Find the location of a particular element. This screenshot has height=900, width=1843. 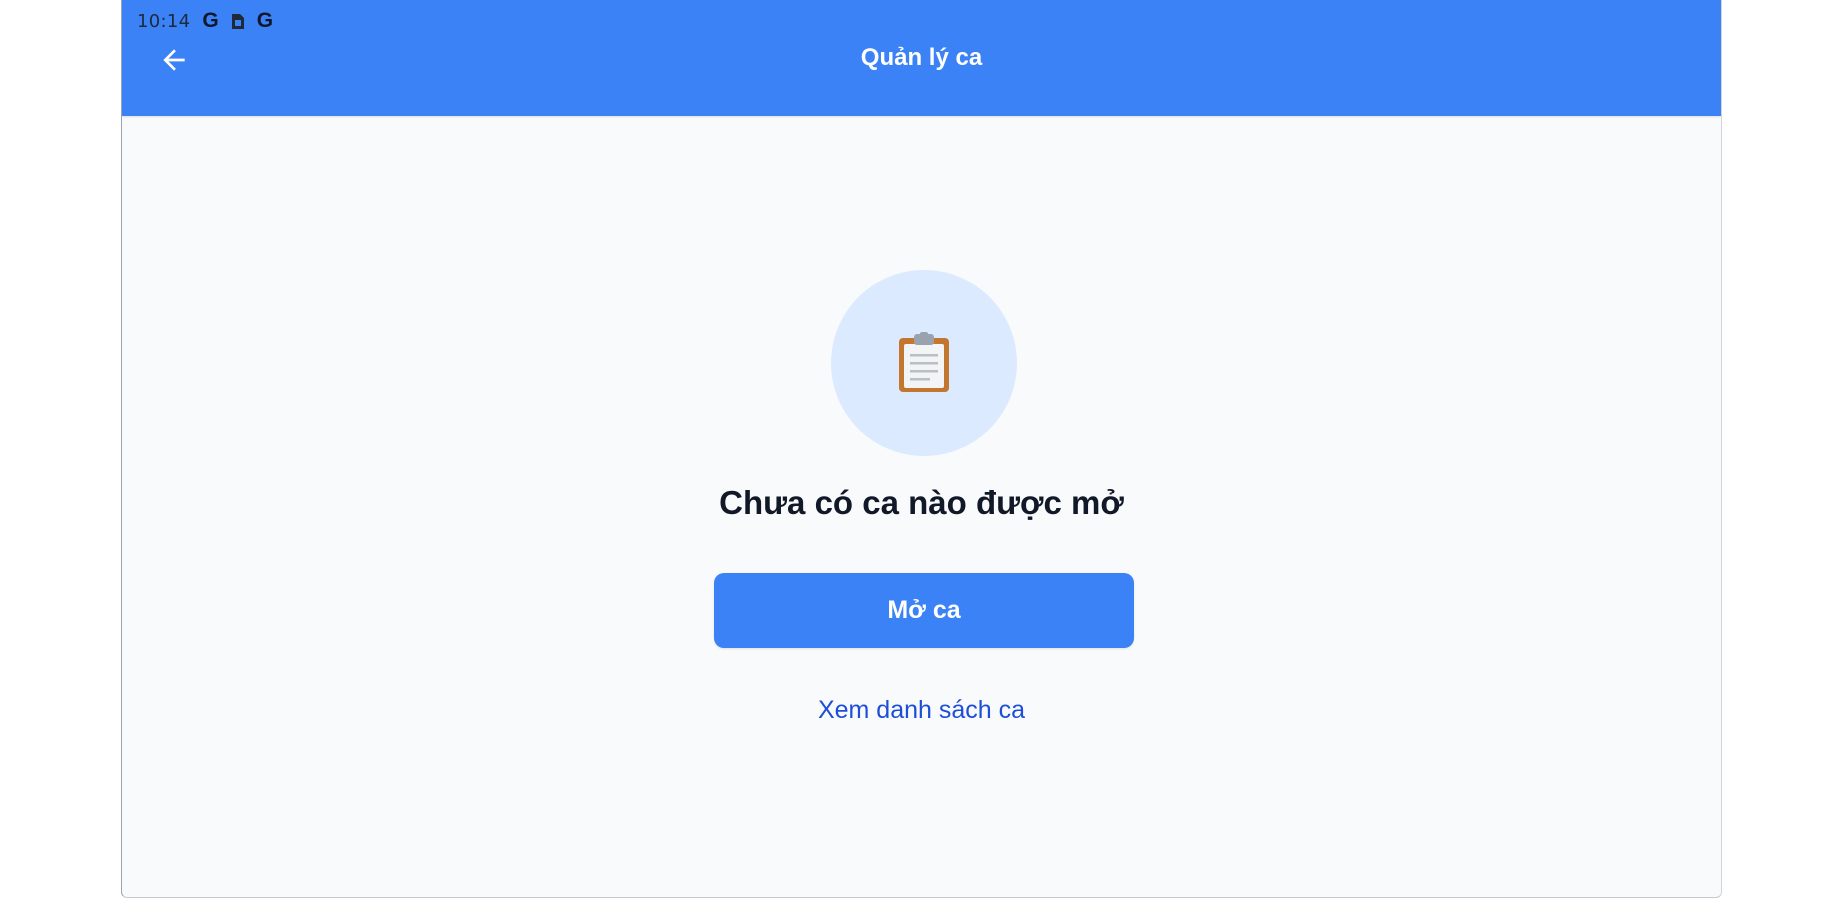

status-time: 10:14 is located at coordinates (164, 21).